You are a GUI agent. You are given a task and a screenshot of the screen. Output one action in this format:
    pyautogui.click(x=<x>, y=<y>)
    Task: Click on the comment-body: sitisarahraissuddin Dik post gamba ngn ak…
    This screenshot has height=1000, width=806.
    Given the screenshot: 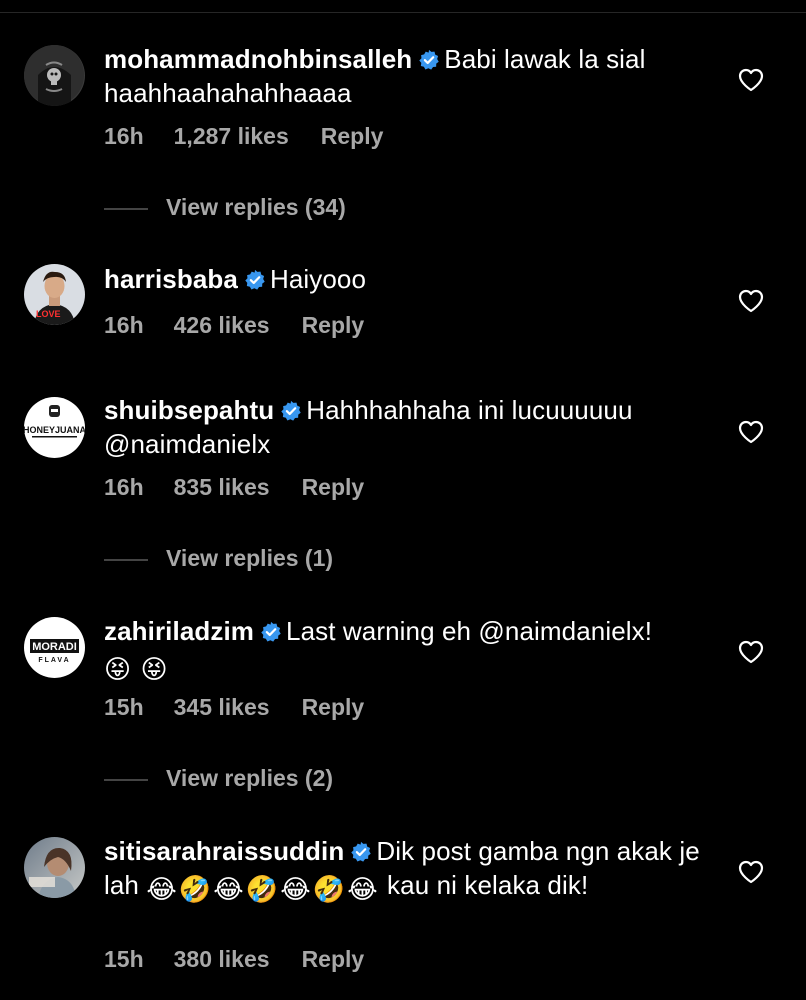 What is the action you would take?
    pyautogui.click(x=409, y=870)
    